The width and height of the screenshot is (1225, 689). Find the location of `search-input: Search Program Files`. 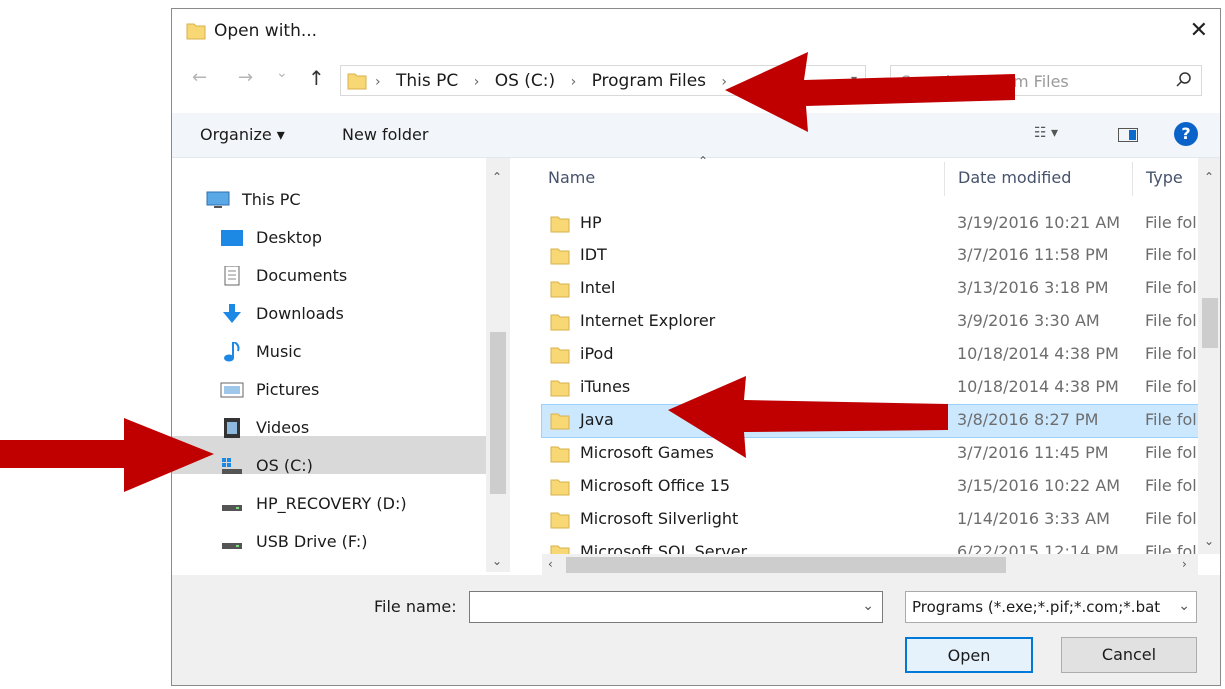

search-input: Search Program Files is located at coordinates (1046, 80).